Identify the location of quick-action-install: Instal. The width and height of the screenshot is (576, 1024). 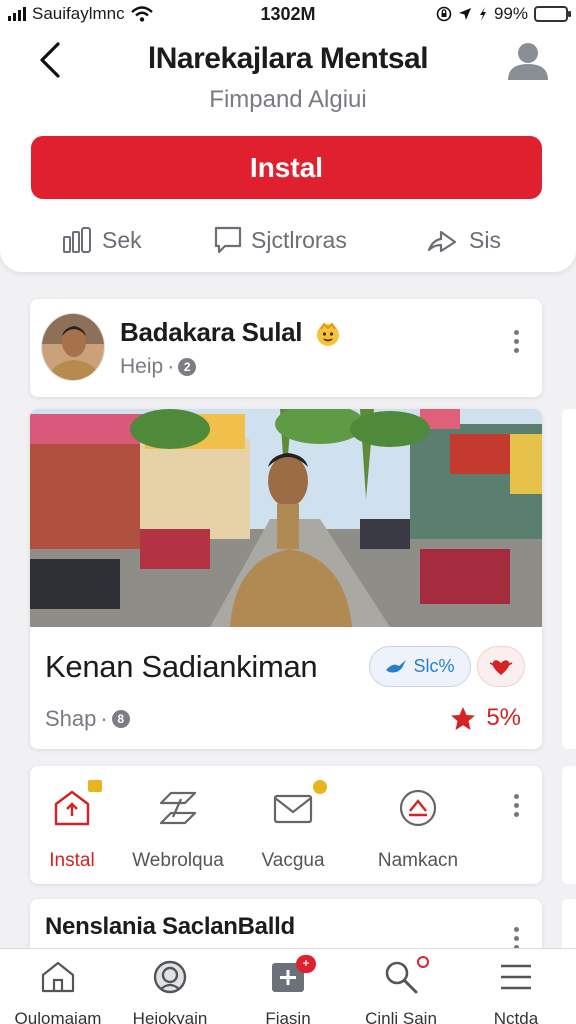
(72, 826).